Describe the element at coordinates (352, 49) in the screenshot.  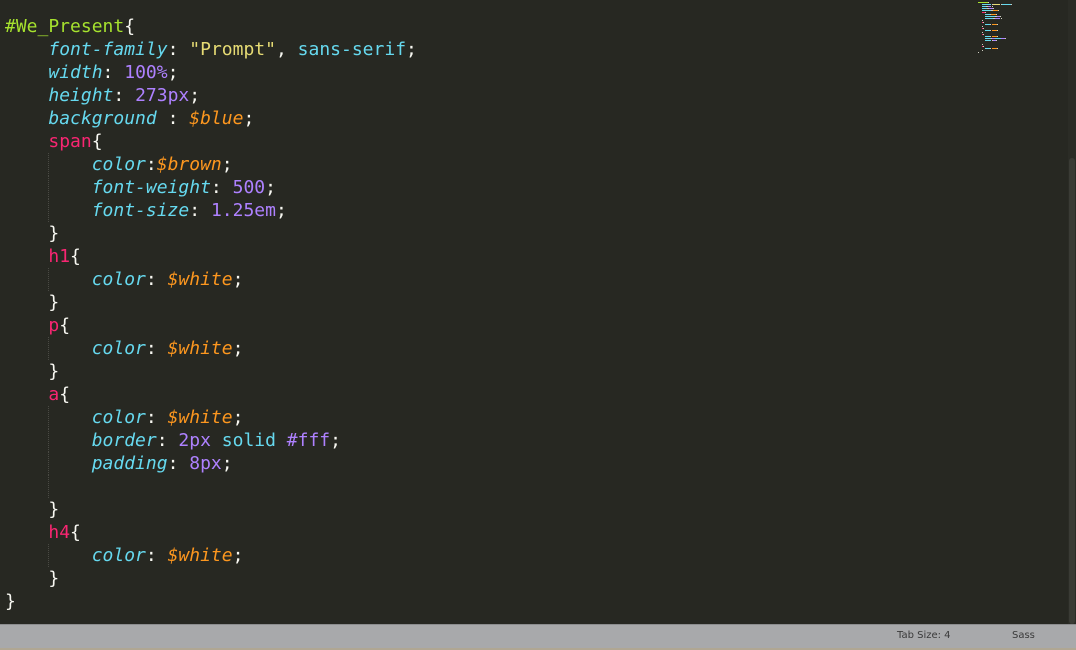
I see `code-token: sans-serif` at that location.